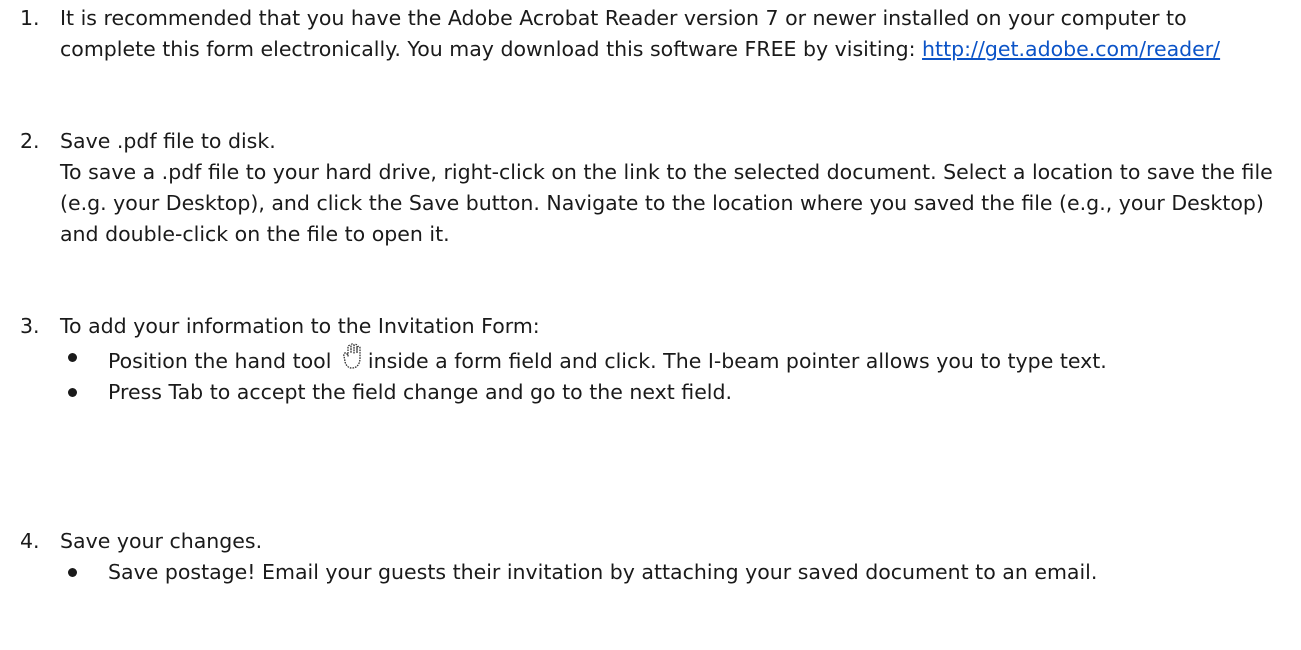 This screenshot has height=650, width=1301. Describe the element at coordinates (30, 326) in the screenshot. I see `item-number: 3.` at that location.